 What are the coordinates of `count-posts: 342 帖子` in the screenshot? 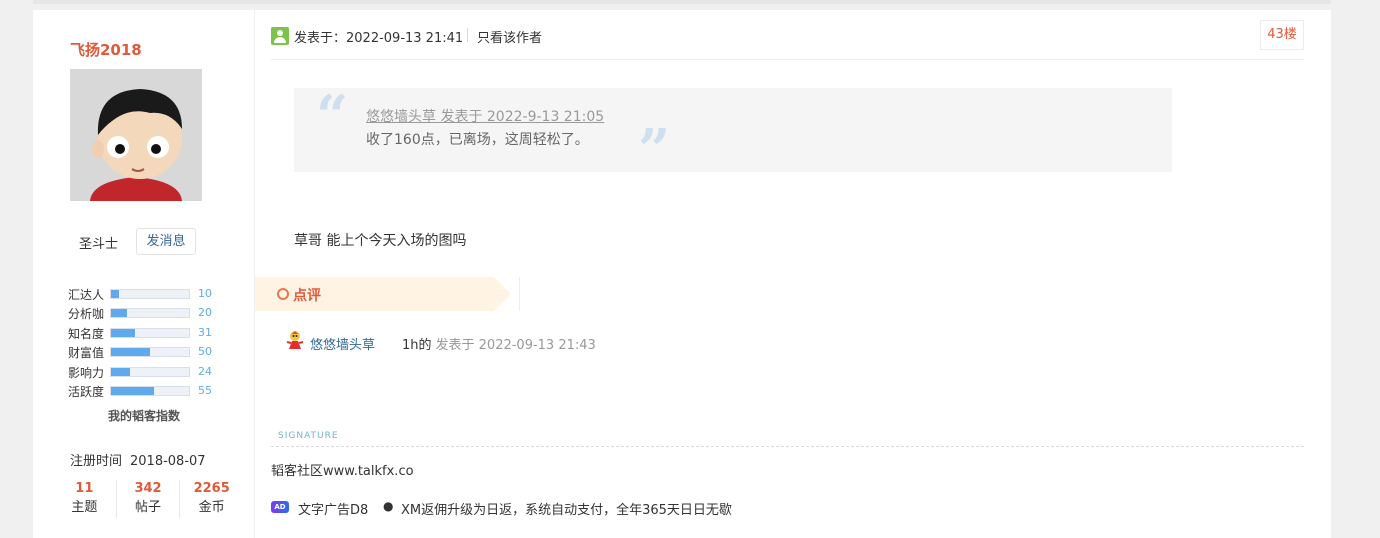 It's located at (149, 499).